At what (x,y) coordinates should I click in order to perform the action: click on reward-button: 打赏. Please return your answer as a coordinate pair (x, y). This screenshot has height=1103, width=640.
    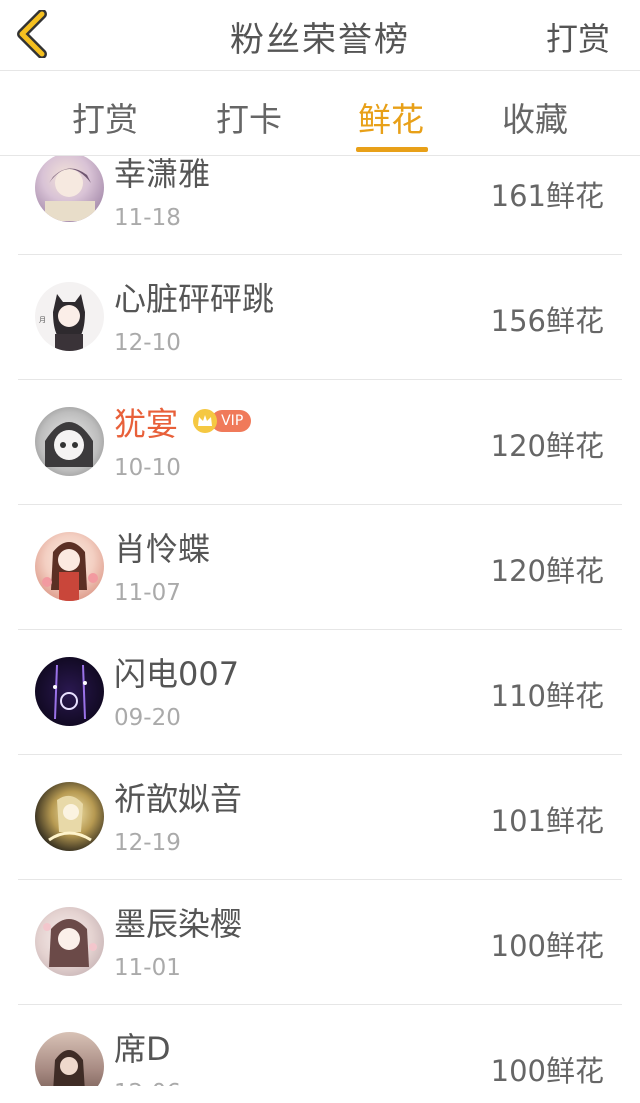
    Looking at the image, I should click on (578, 37).